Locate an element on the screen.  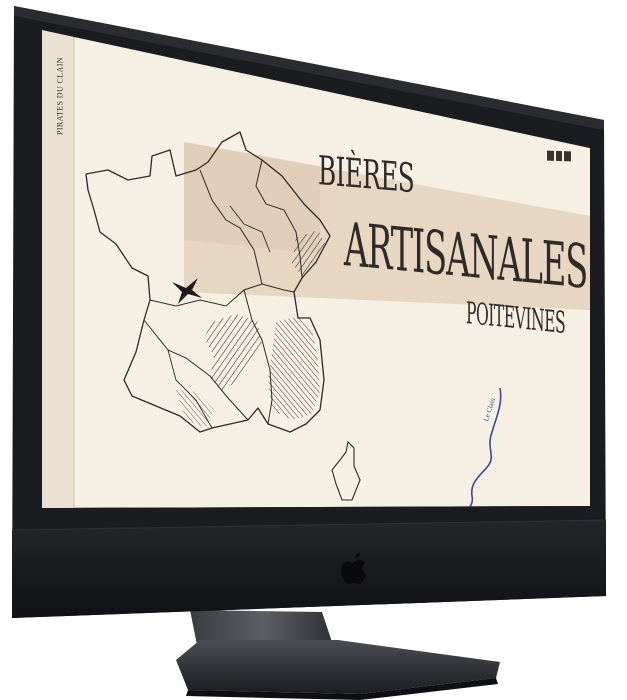
imac-stand is located at coordinates (338, 655).